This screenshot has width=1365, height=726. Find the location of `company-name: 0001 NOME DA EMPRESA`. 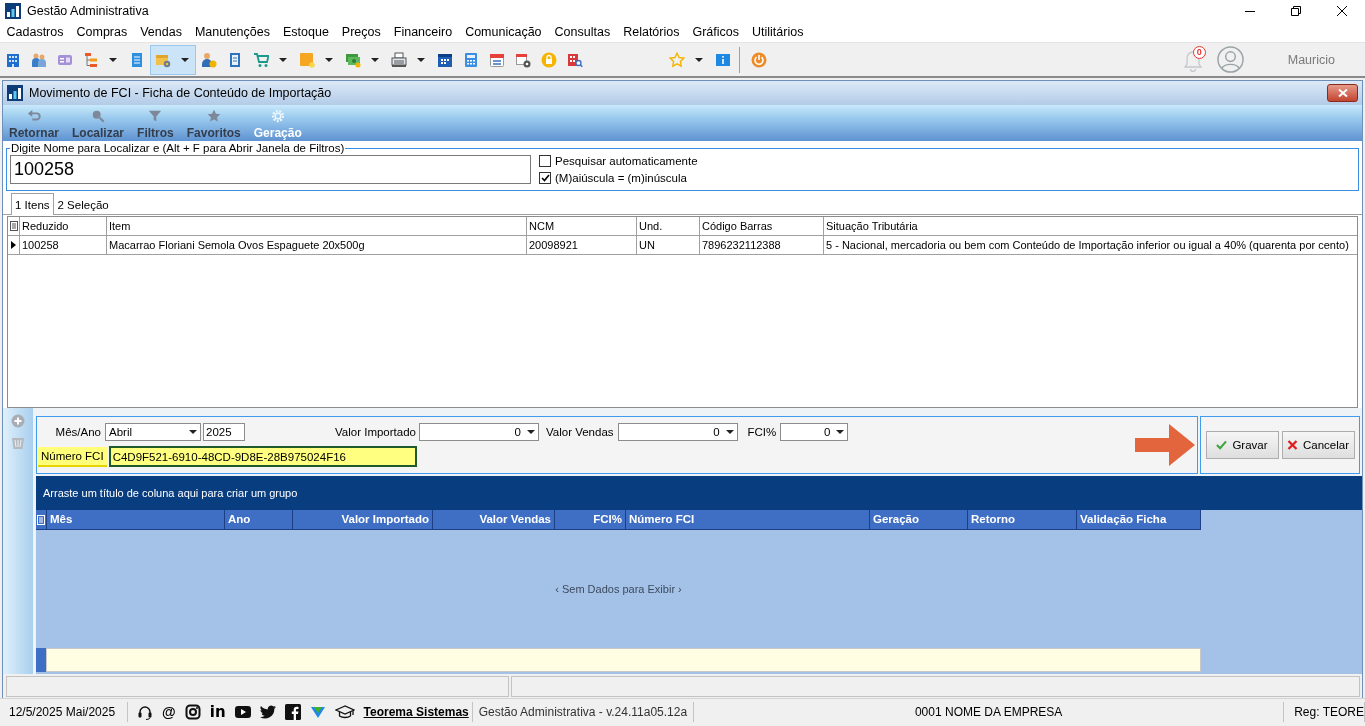

company-name: 0001 NOME DA EMPRESA is located at coordinates (989, 711).